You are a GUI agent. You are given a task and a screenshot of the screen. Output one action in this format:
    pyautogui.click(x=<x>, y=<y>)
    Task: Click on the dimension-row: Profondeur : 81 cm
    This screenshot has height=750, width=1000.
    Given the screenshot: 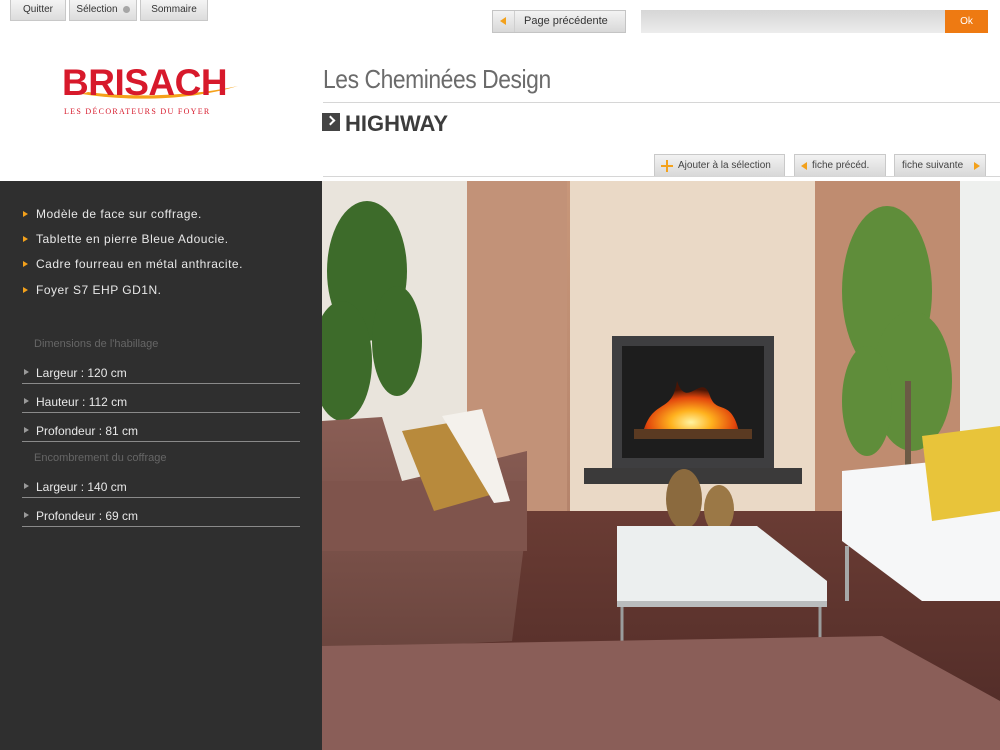 What is the action you would take?
    pyautogui.click(x=161, y=432)
    